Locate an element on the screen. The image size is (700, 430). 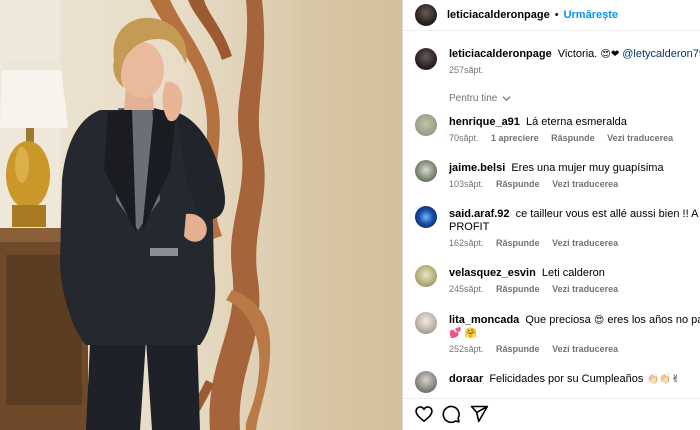
comment-username: jaime.belsi is located at coordinates (477, 168).